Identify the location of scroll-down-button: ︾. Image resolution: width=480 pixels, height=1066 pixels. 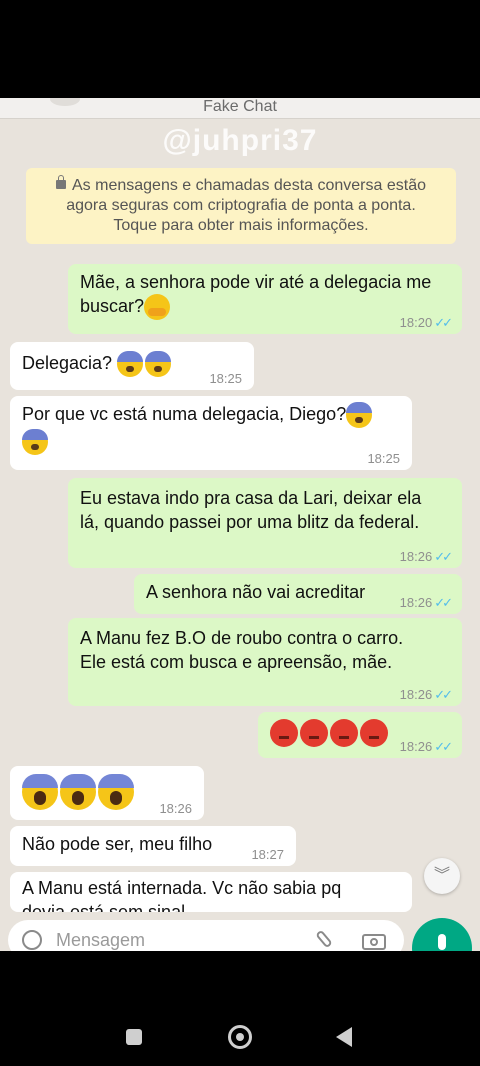
(442, 876).